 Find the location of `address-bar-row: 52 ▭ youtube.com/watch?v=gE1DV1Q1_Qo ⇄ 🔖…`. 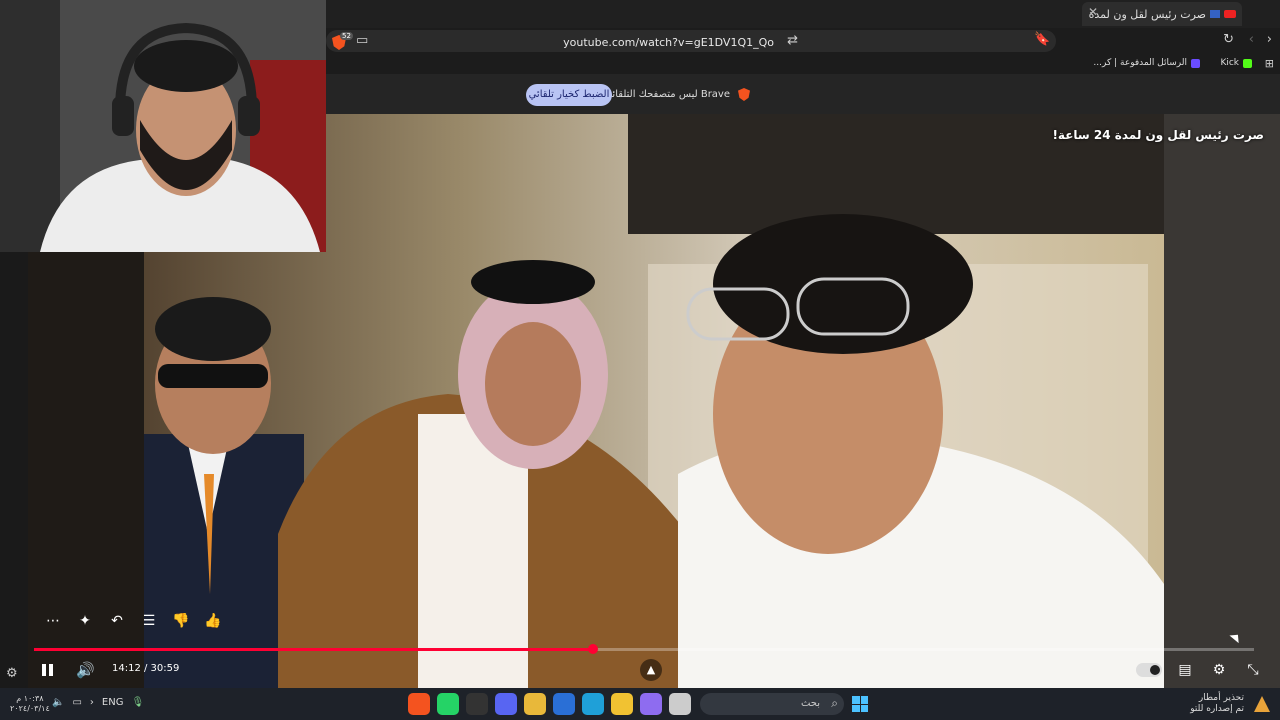

address-bar-row: 52 ▭ youtube.com/watch?v=gE1DV1Q1_Qo ⇄ 🔖… is located at coordinates (803, 41).